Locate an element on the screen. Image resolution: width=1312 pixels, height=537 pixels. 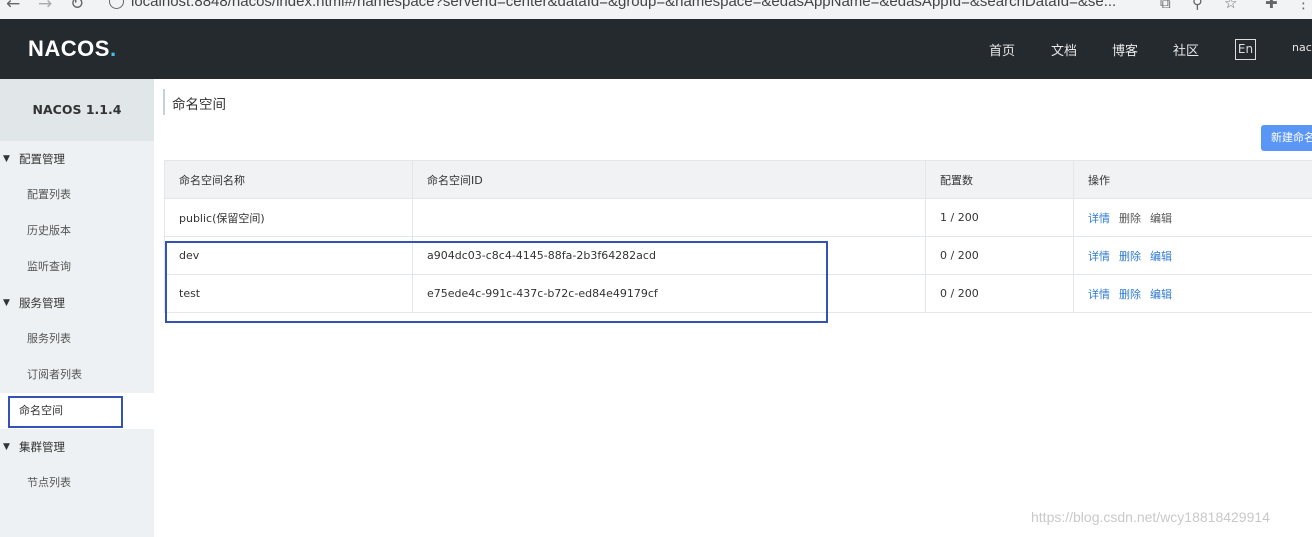
forward-arrow-icon: → is located at coordinates (45, 7).